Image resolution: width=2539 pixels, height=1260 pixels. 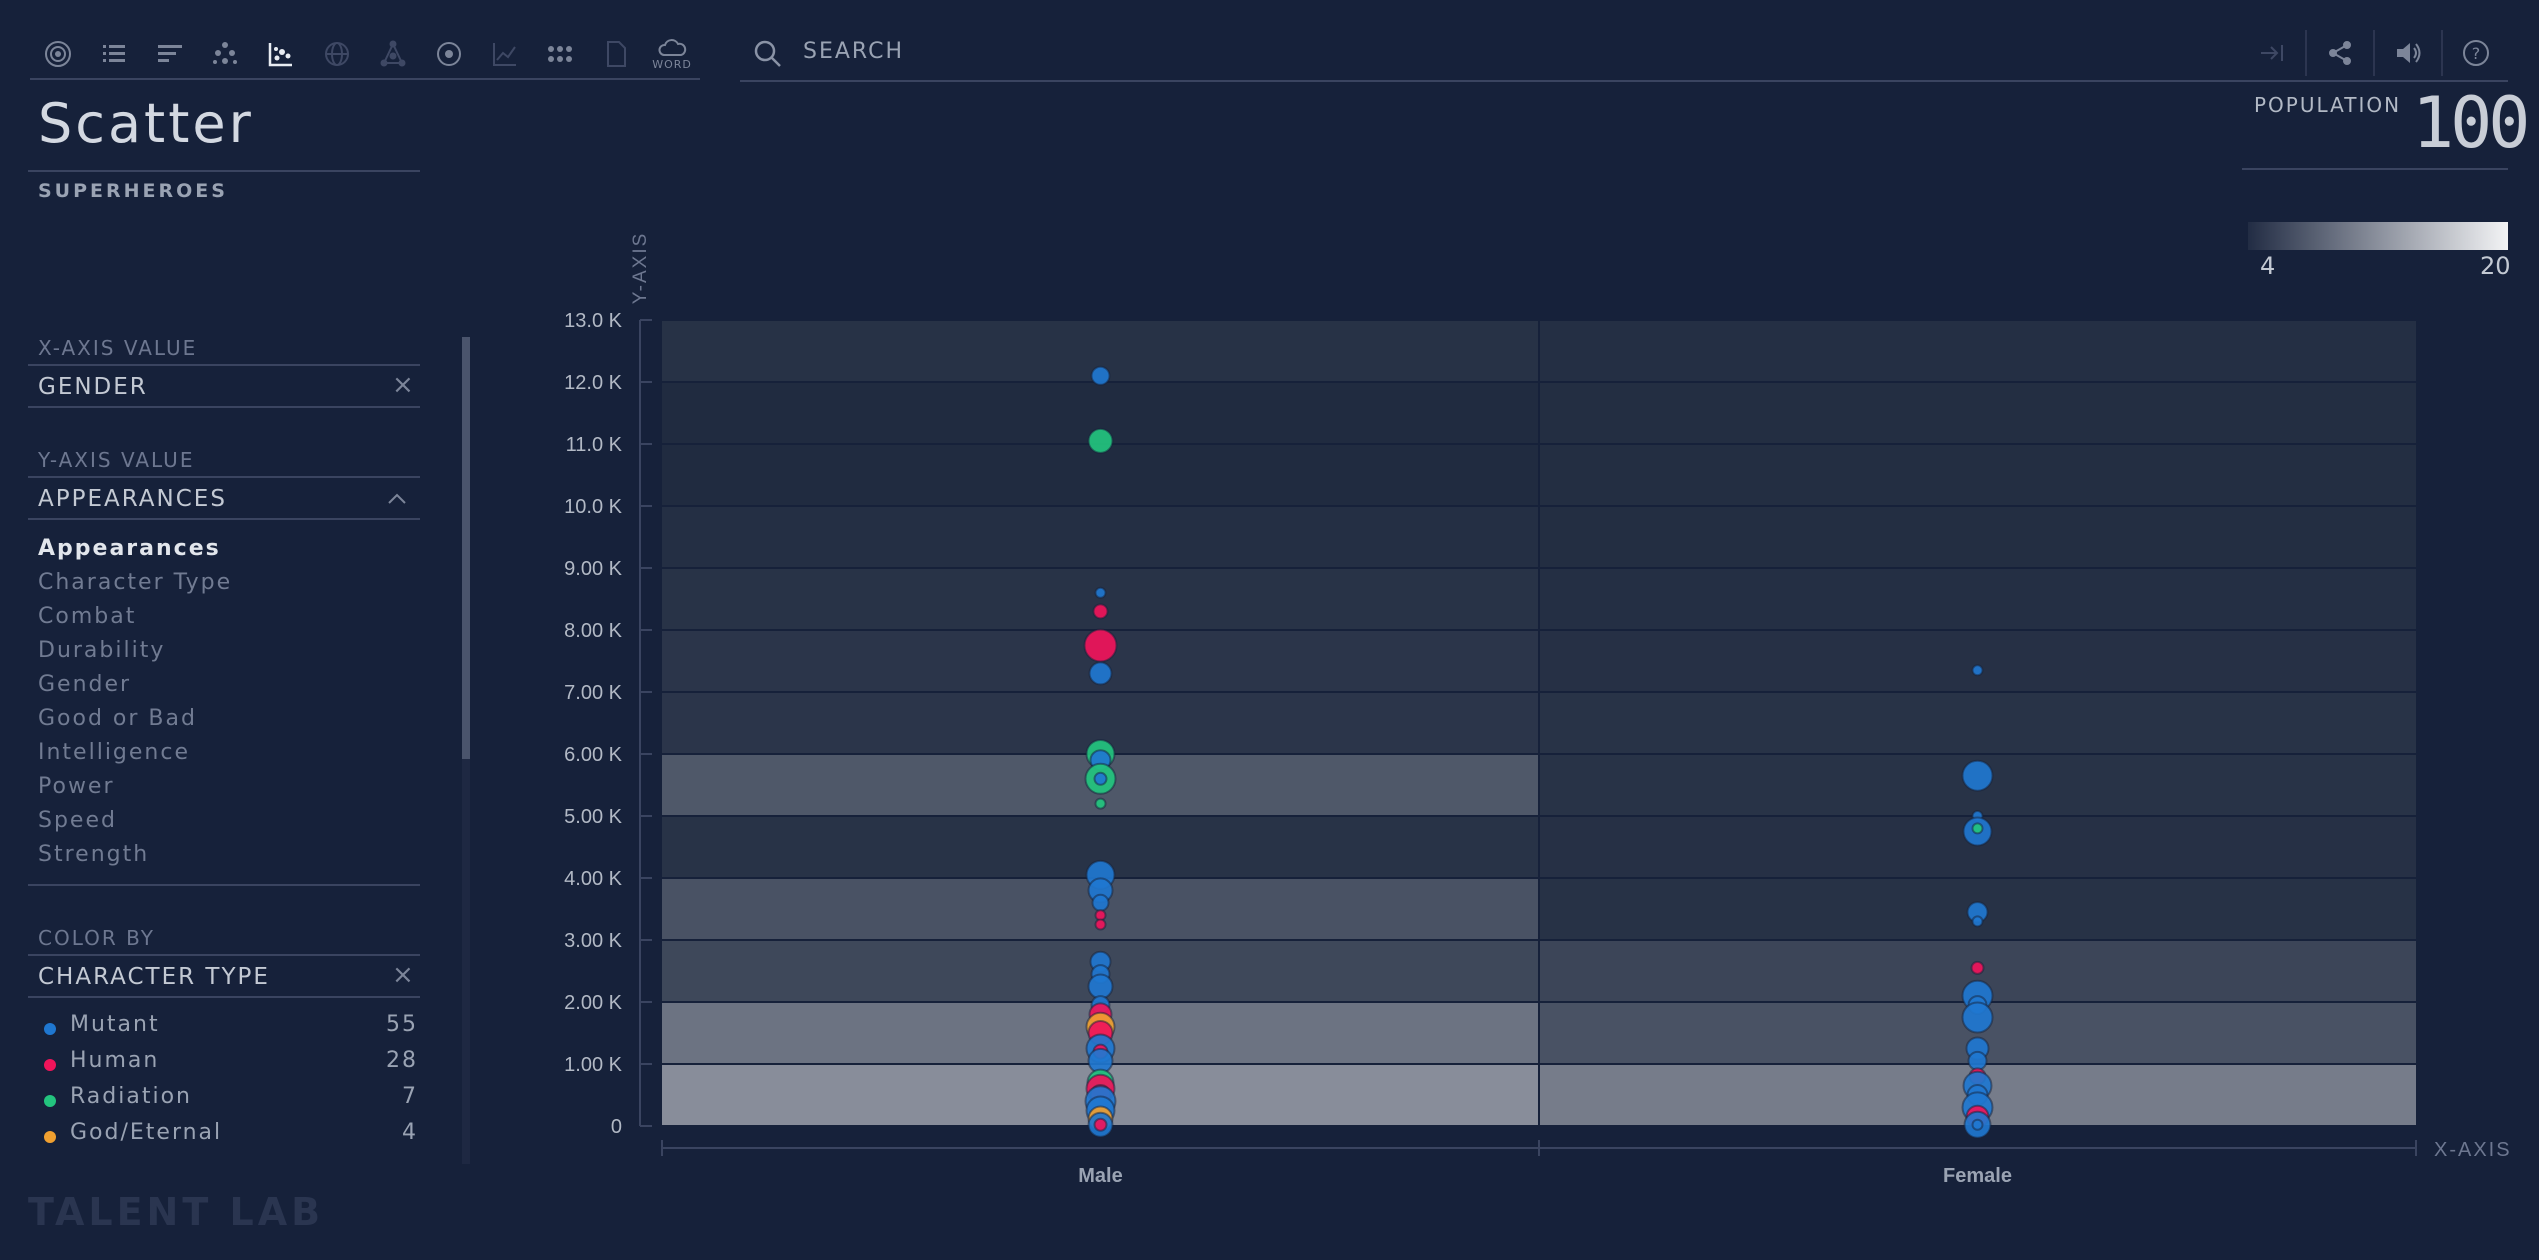 What do you see at coordinates (616, 1127) in the screenshot?
I see `y-tick-label: 0` at bounding box center [616, 1127].